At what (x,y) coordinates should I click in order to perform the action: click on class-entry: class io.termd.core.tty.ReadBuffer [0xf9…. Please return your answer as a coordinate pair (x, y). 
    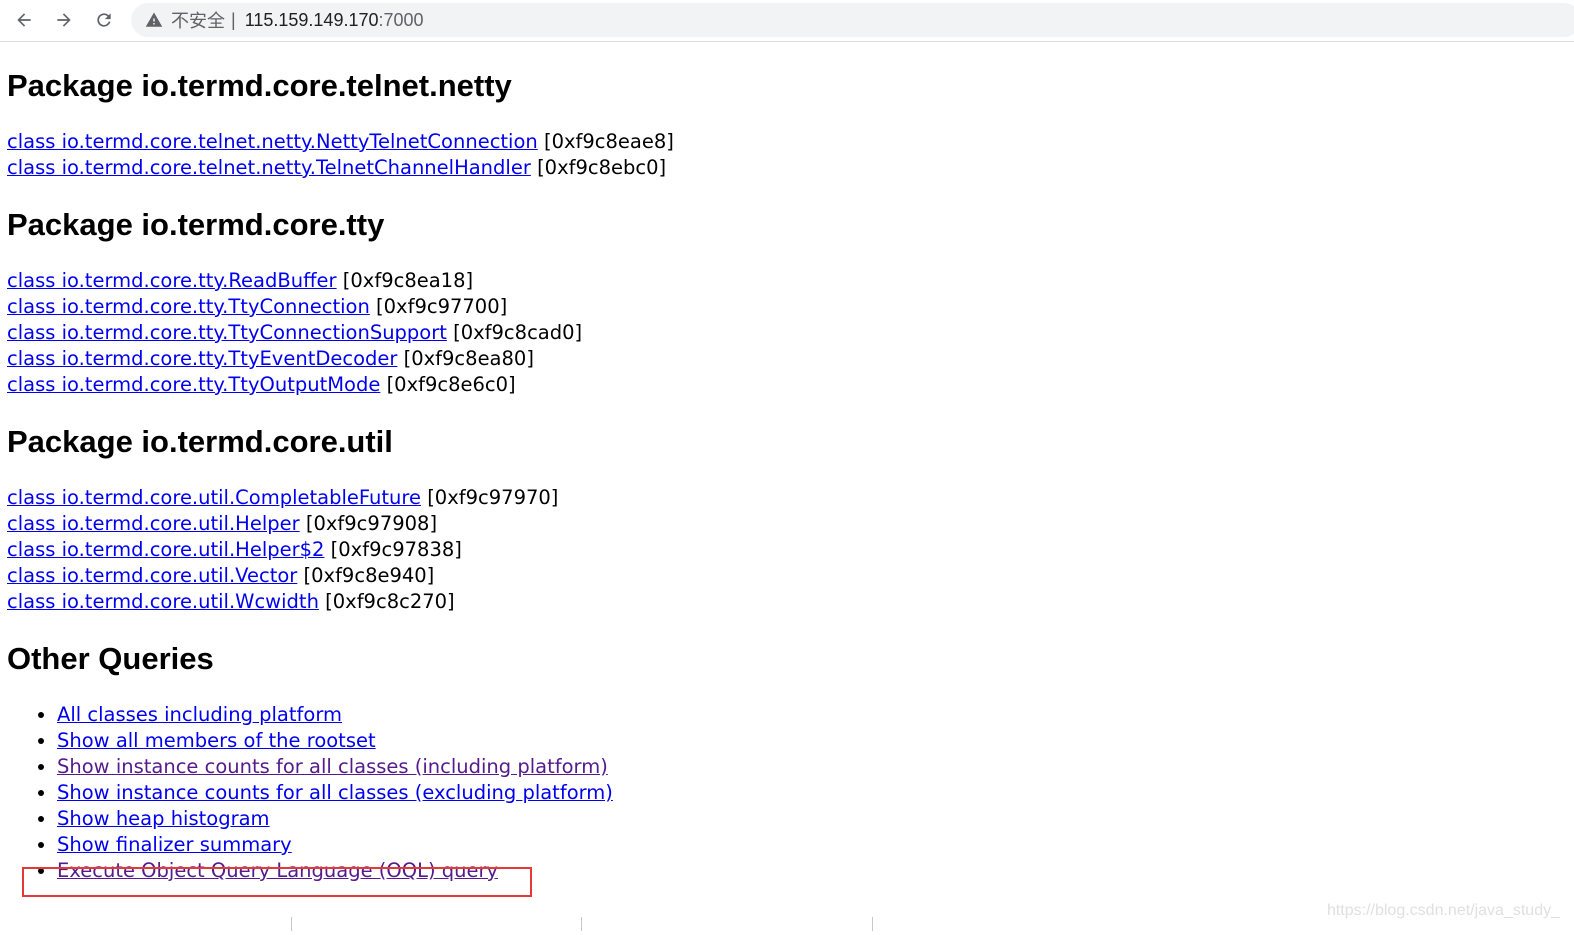
    Looking at the image, I should click on (787, 281).